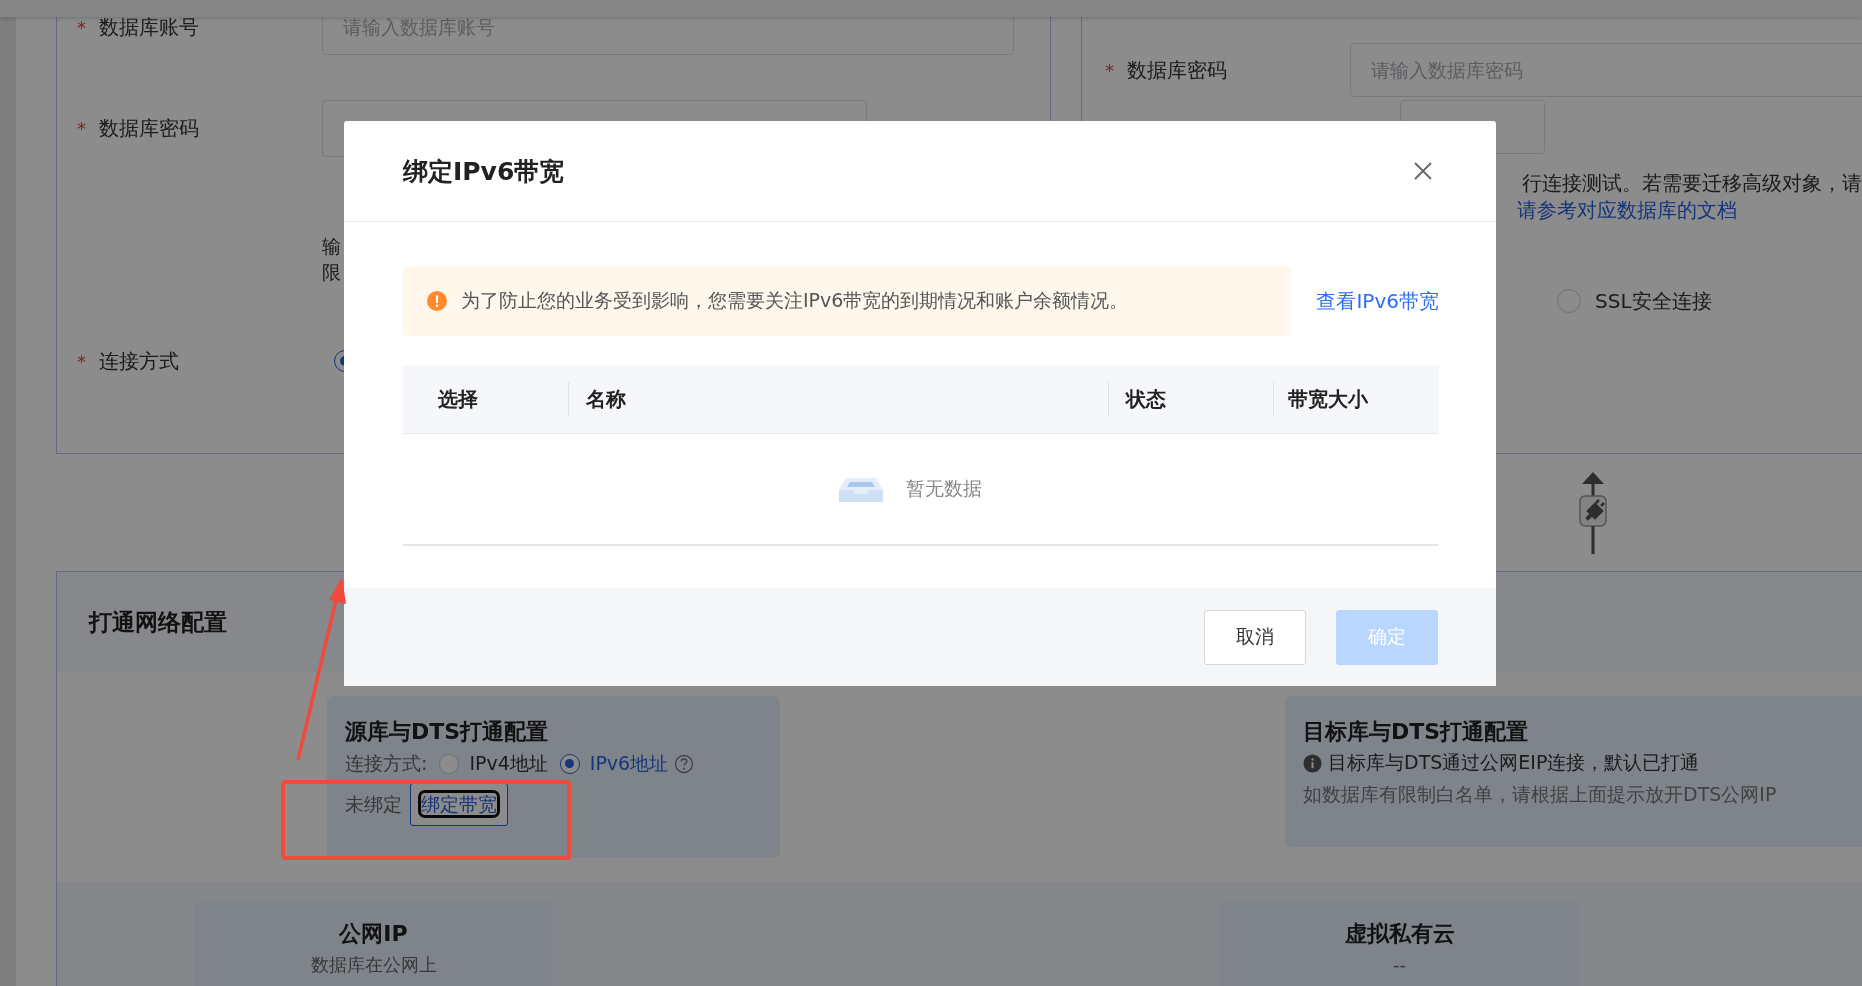 This screenshot has height=986, width=1862. What do you see at coordinates (1416, 732) in the screenshot?
I see `card-title: 目标库与DTS打通配置` at bounding box center [1416, 732].